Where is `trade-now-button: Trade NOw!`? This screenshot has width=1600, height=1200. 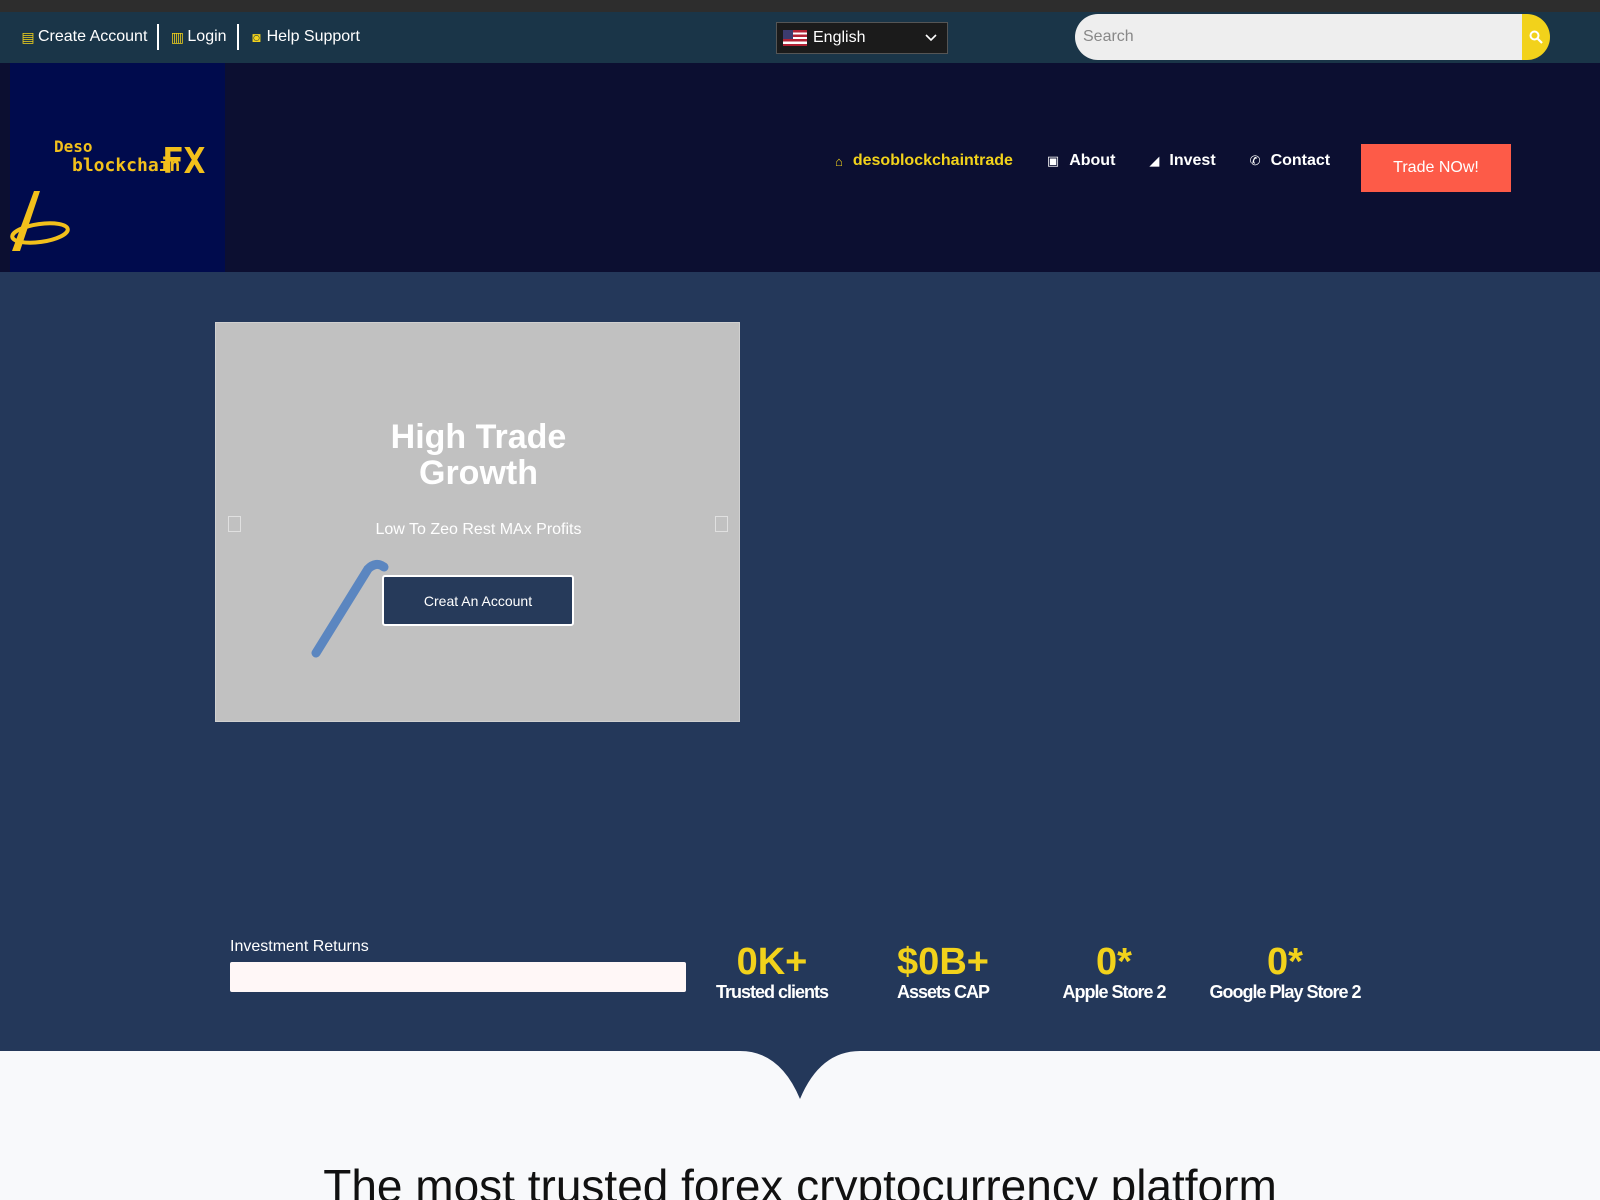 trade-now-button: Trade NOw! is located at coordinates (1436, 168).